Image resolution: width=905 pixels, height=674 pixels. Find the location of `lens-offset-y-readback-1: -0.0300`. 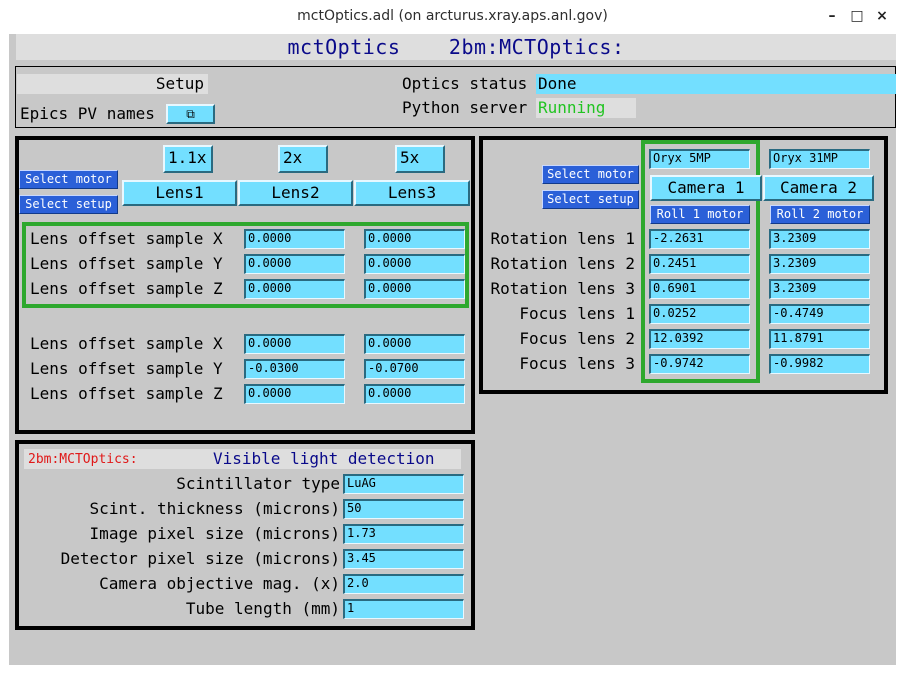

lens-offset-y-readback-1: -0.0300 is located at coordinates (294, 369).